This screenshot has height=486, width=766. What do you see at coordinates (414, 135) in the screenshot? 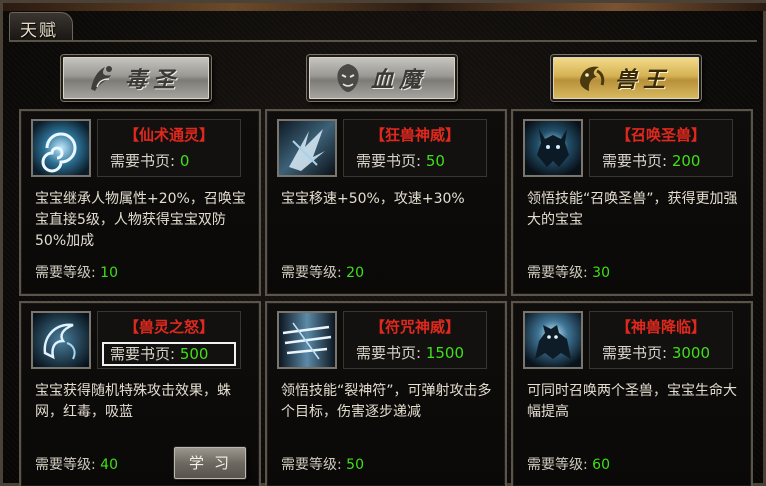
I see `talent-name: 【狂兽神威】` at bounding box center [414, 135].